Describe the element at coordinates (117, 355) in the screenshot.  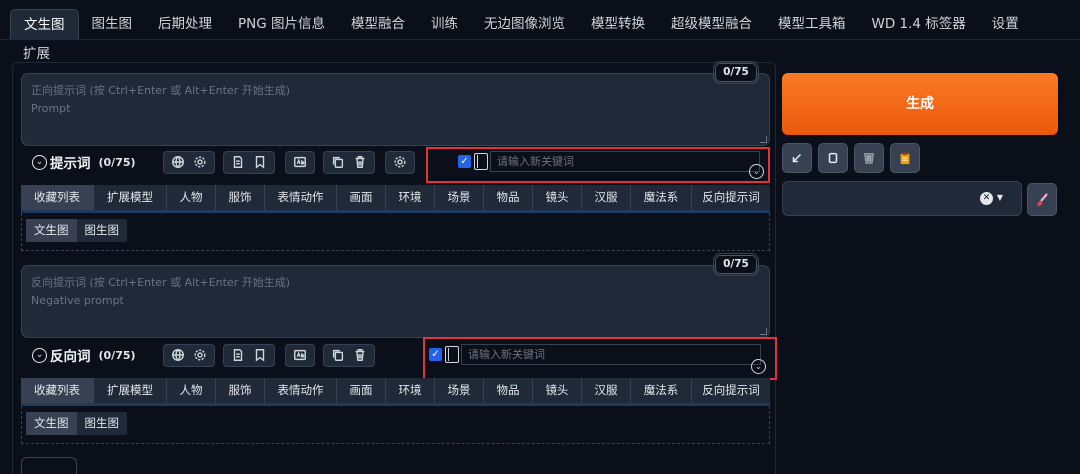
I see `negative-count: (0/75)` at that location.